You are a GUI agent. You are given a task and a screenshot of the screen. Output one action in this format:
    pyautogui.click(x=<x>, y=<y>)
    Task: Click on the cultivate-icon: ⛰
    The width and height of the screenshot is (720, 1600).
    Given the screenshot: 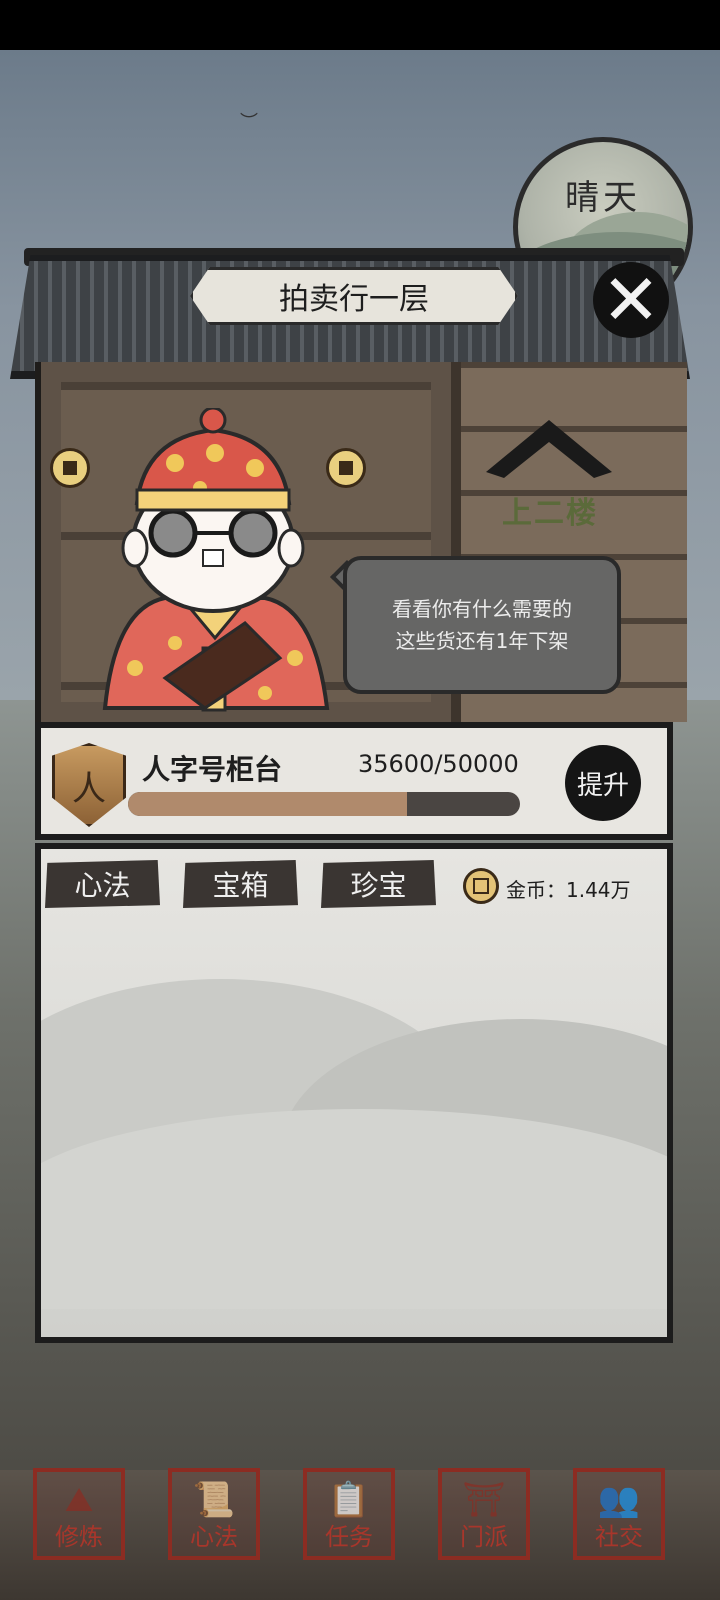 What is the action you would take?
    pyautogui.click(x=79, y=1500)
    